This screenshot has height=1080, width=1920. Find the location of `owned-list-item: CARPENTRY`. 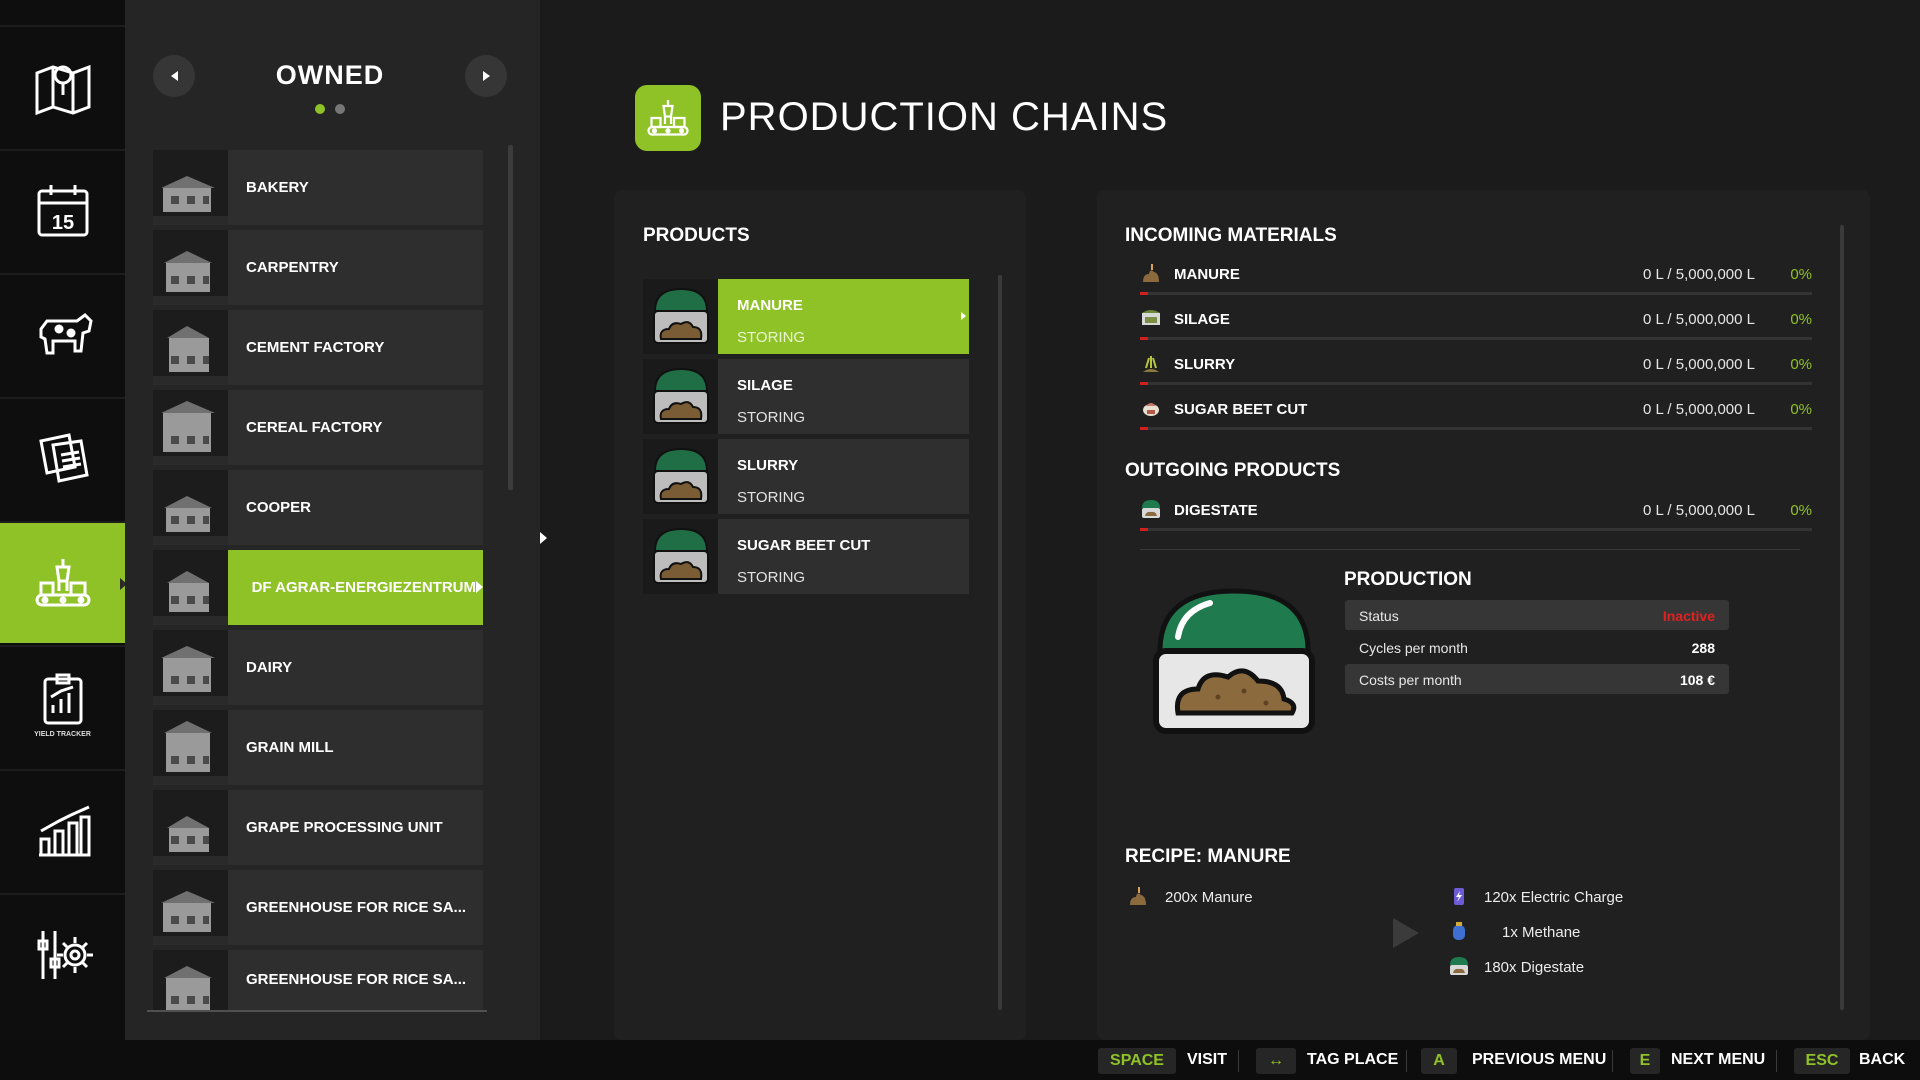

owned-list-item: CARPENTRY is located at coordinates (318, 267).